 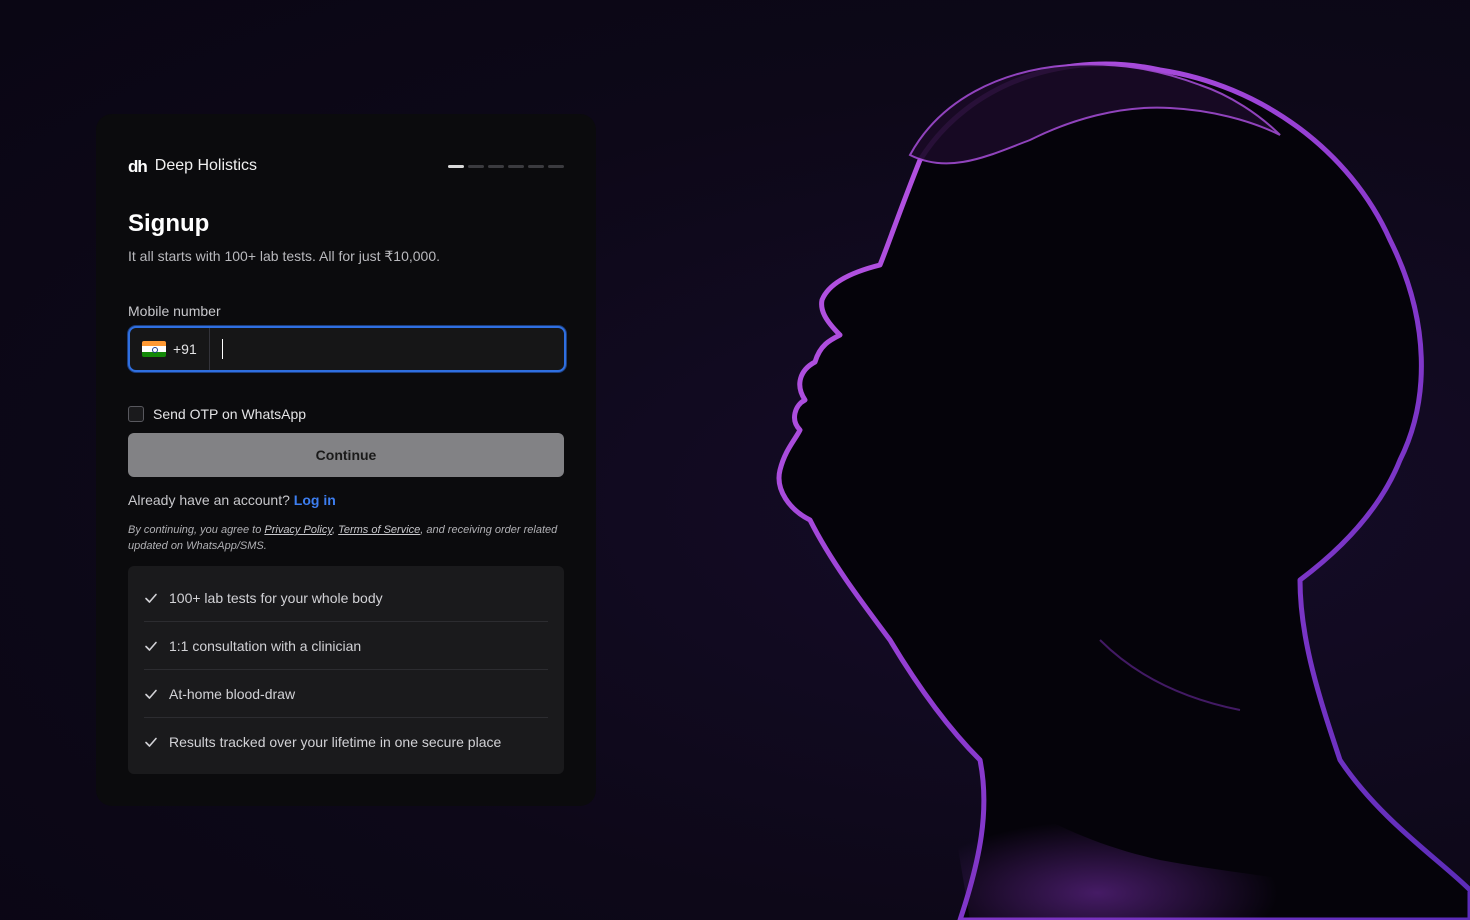 What do you see at coordinates (206, 165) in the screenshot?
I see `brand-name: Deep Holistics` at bounding box center [206, 165].